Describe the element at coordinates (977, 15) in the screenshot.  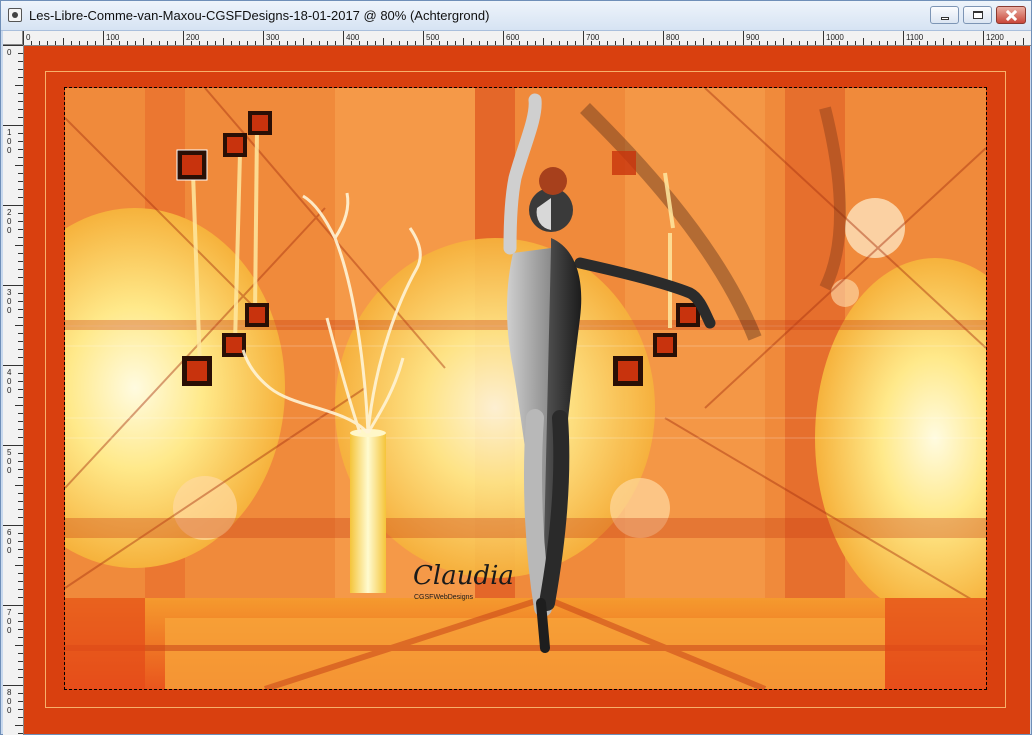
I see `maximize-button` at that location.